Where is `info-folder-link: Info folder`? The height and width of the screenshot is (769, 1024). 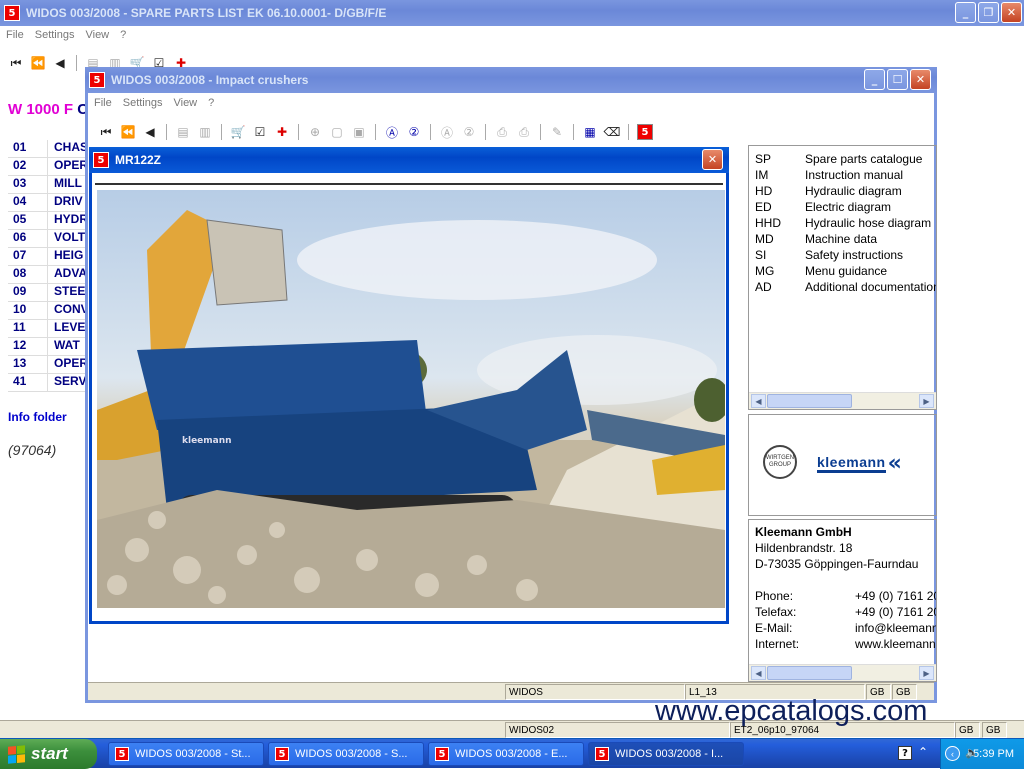 info-folder-link: Info folder is located at coordinates (37, 417).